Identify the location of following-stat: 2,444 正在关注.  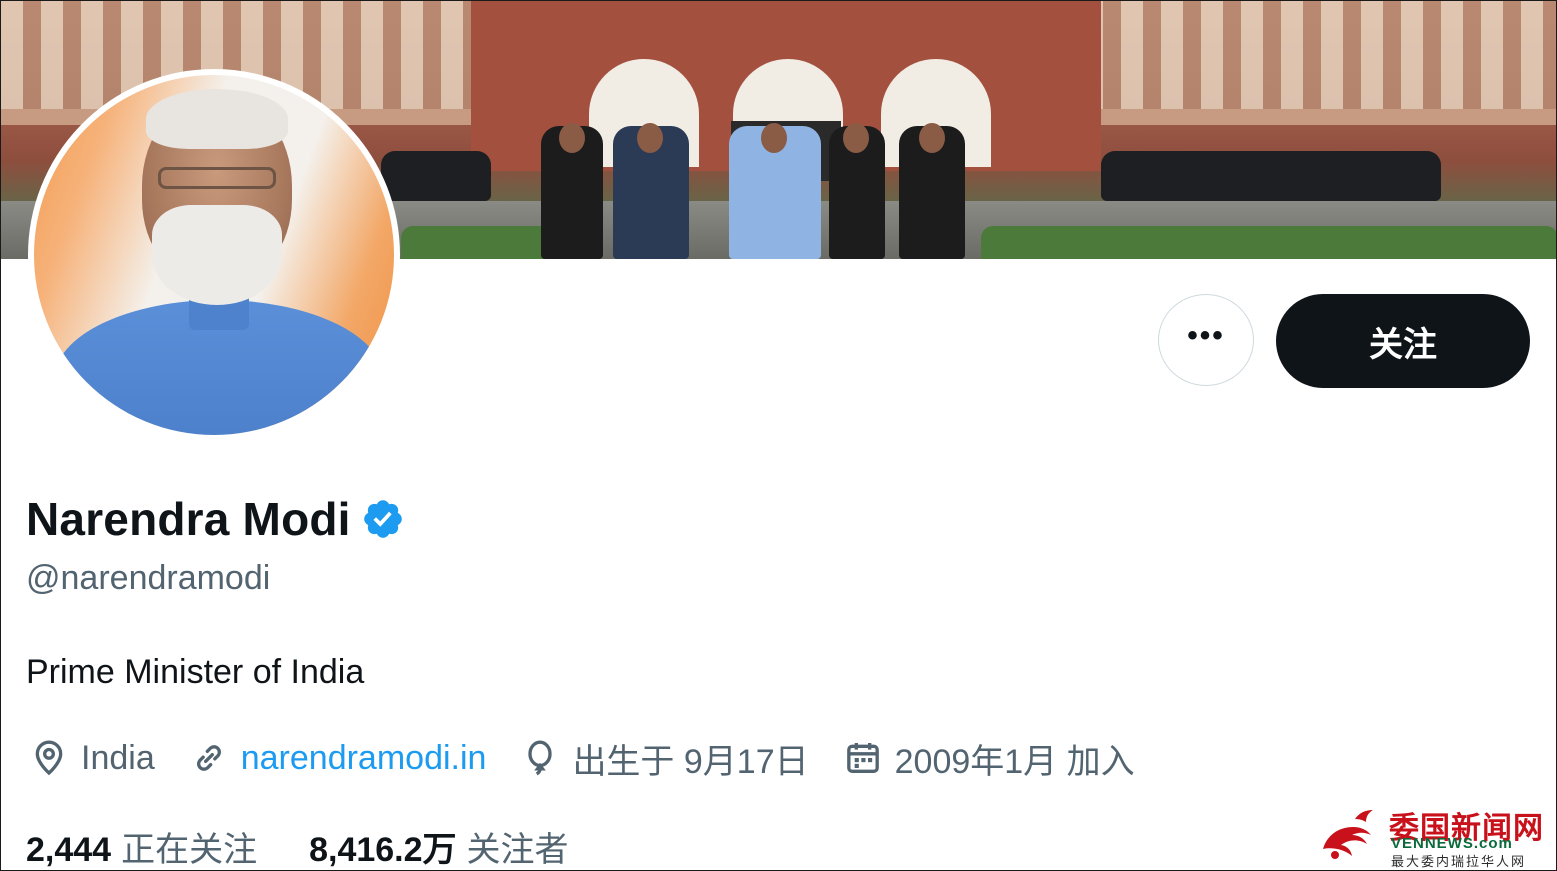
(141, 846).